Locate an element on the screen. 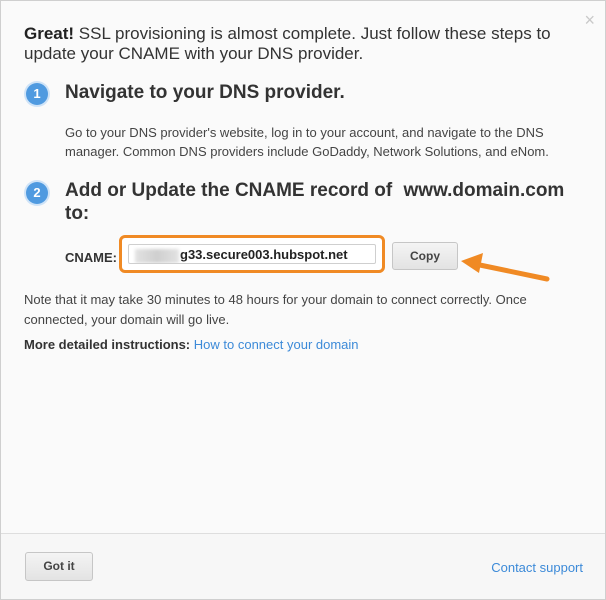 Image resolution: width=606 pixels, height=600 pixels. annotation-arrow-icon is located at coordinates (505, 267).